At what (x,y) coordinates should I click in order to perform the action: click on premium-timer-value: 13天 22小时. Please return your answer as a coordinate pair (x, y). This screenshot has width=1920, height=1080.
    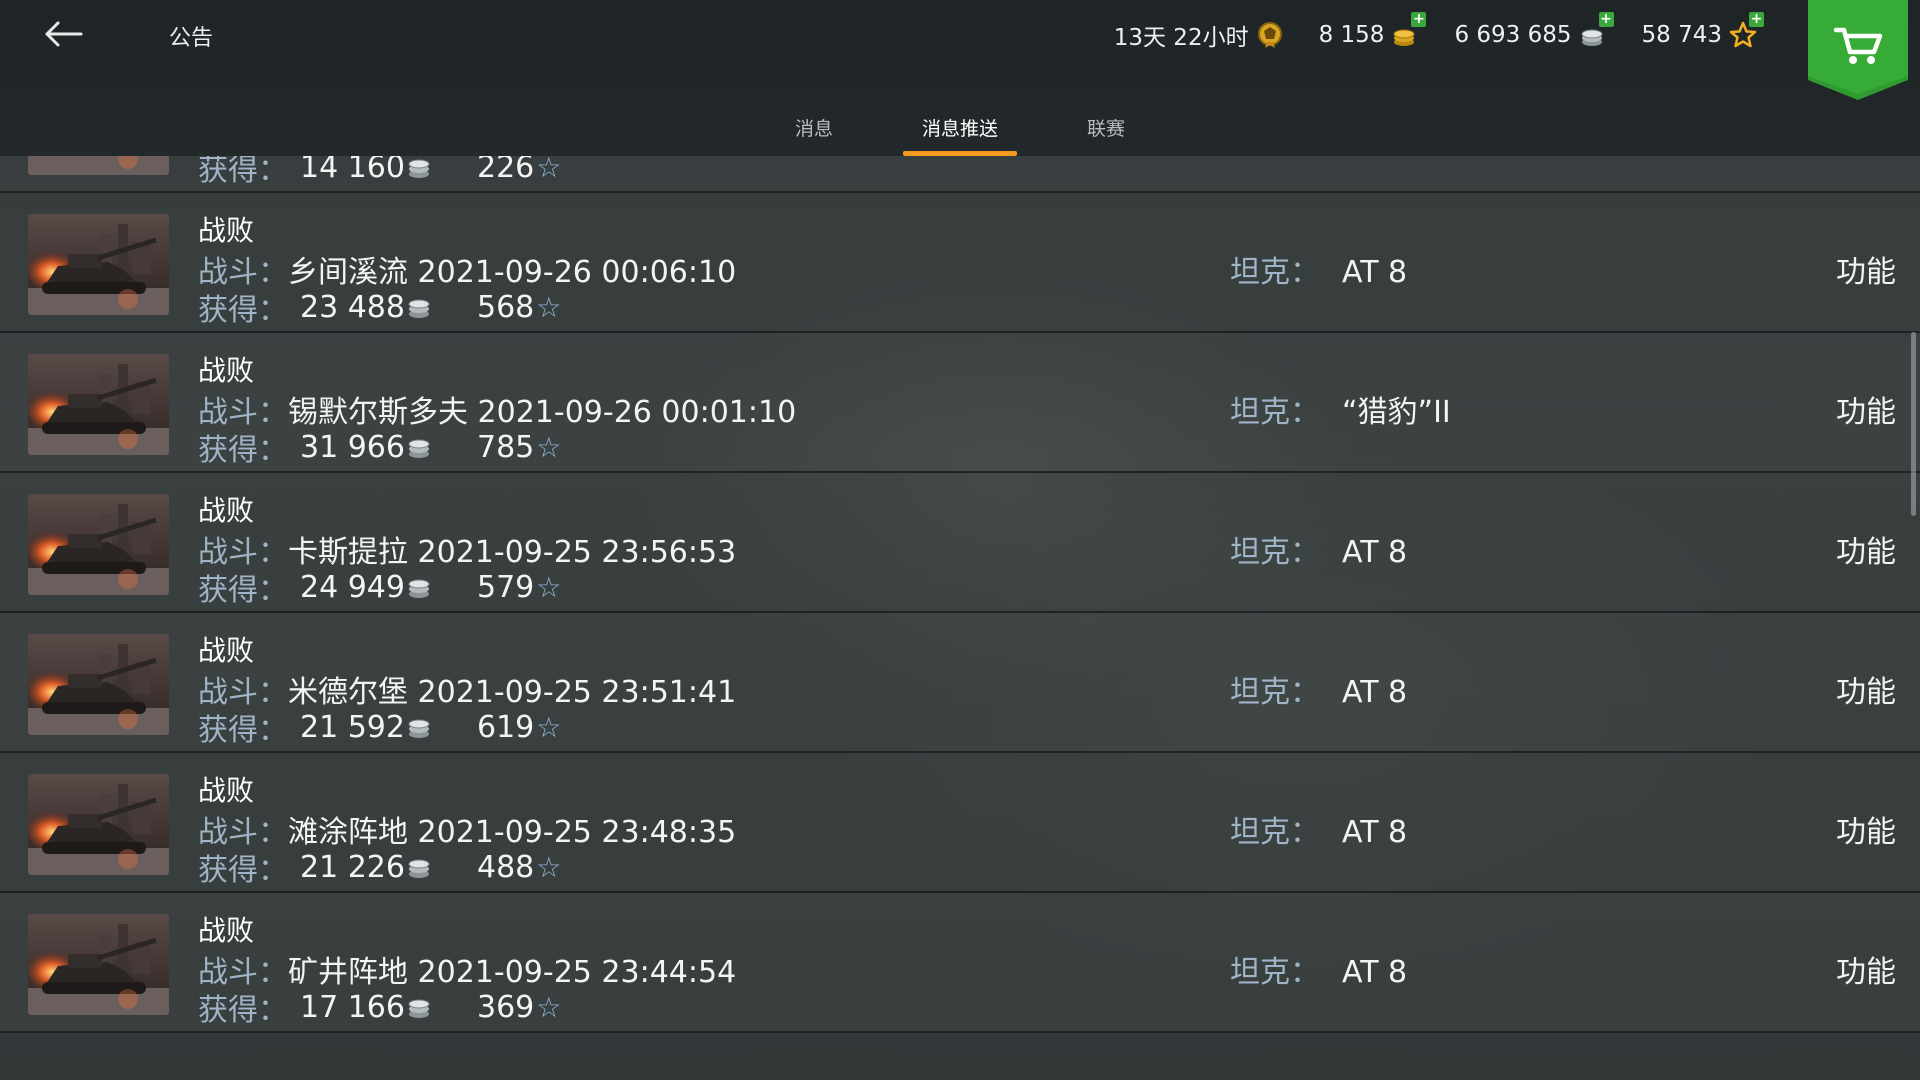
    Looking at the image, I should click on (1181, 38).